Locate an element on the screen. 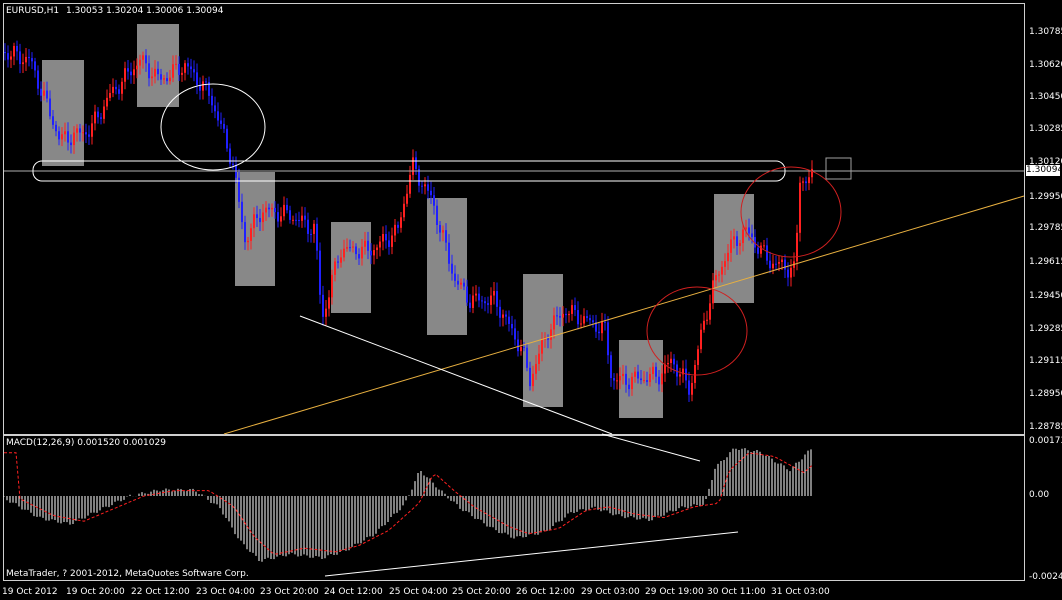 This screenshot has width=1062, height=600. price-scale-label: 1.29450 is located at coordinates (1045, 296).